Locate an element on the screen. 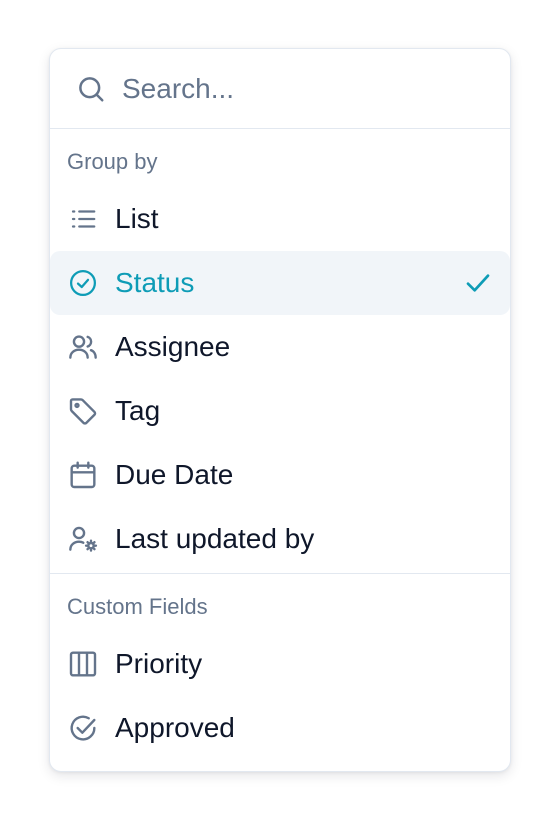 This screenshot has width=560, height=822. search-row is located at coordinates (280, 89).